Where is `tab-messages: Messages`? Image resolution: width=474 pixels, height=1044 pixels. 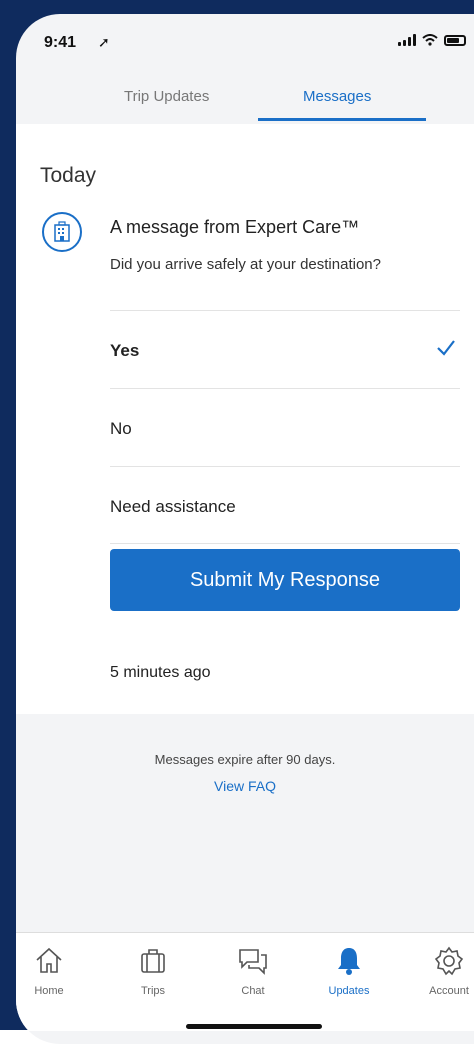
tab-messages: Messages is located at coordinates (337, 96).